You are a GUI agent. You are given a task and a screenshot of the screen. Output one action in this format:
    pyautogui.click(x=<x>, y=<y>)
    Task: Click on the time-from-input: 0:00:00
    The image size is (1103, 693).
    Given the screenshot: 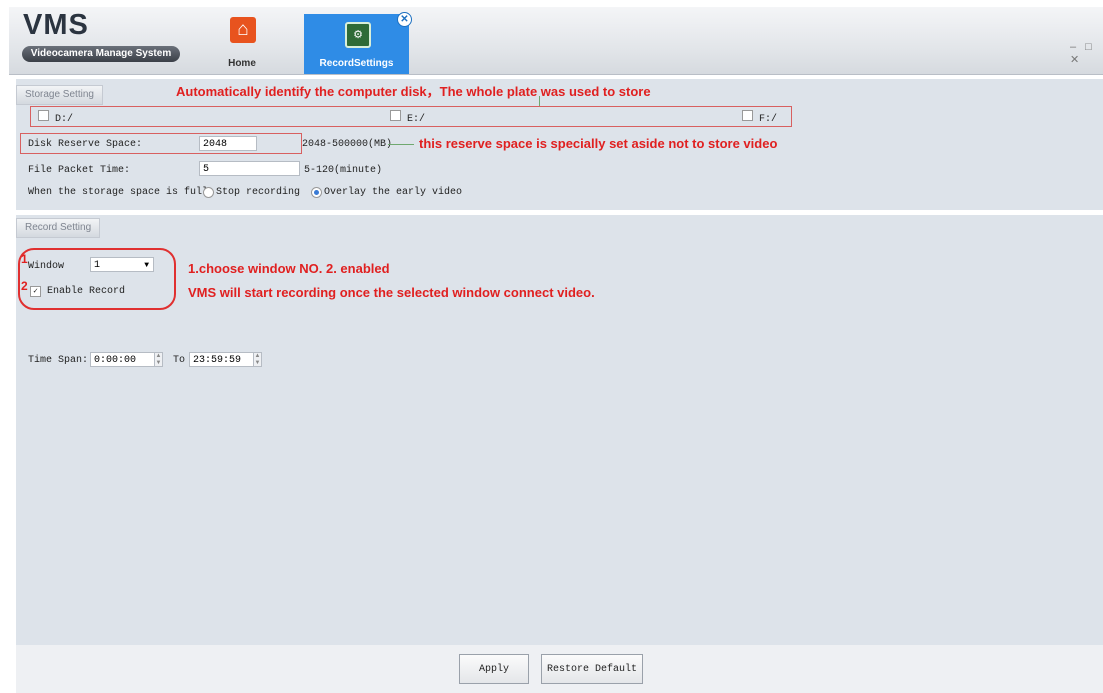 What is the action you would take?
    pyautogui.click(x=125, y=359)
    